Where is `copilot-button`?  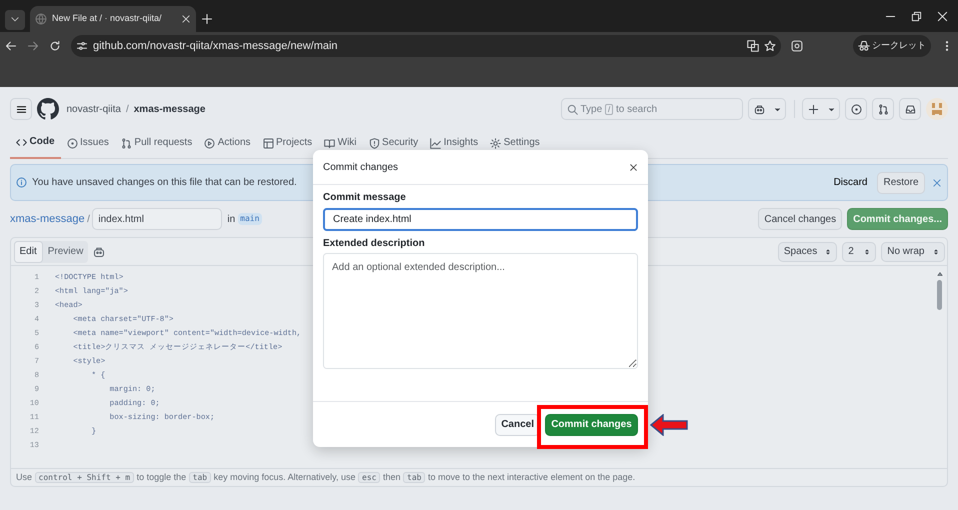
copilot-button is located at coordinates (767, 109).